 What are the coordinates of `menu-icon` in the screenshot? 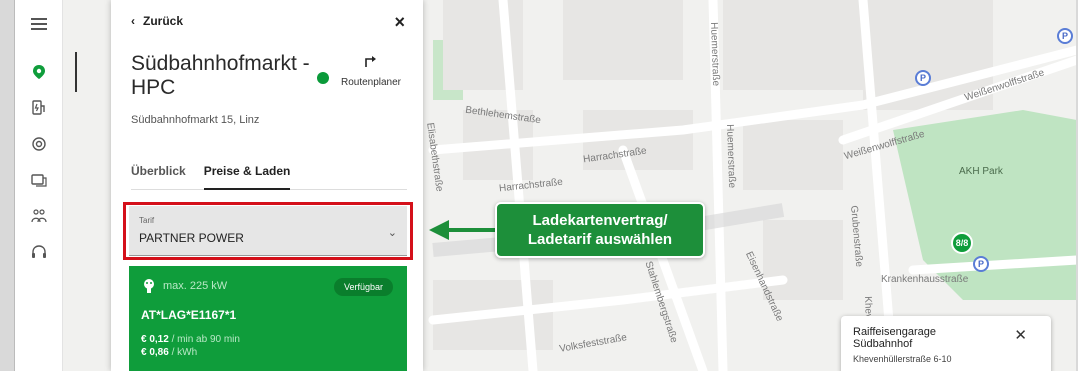 It's located at (39, 24).